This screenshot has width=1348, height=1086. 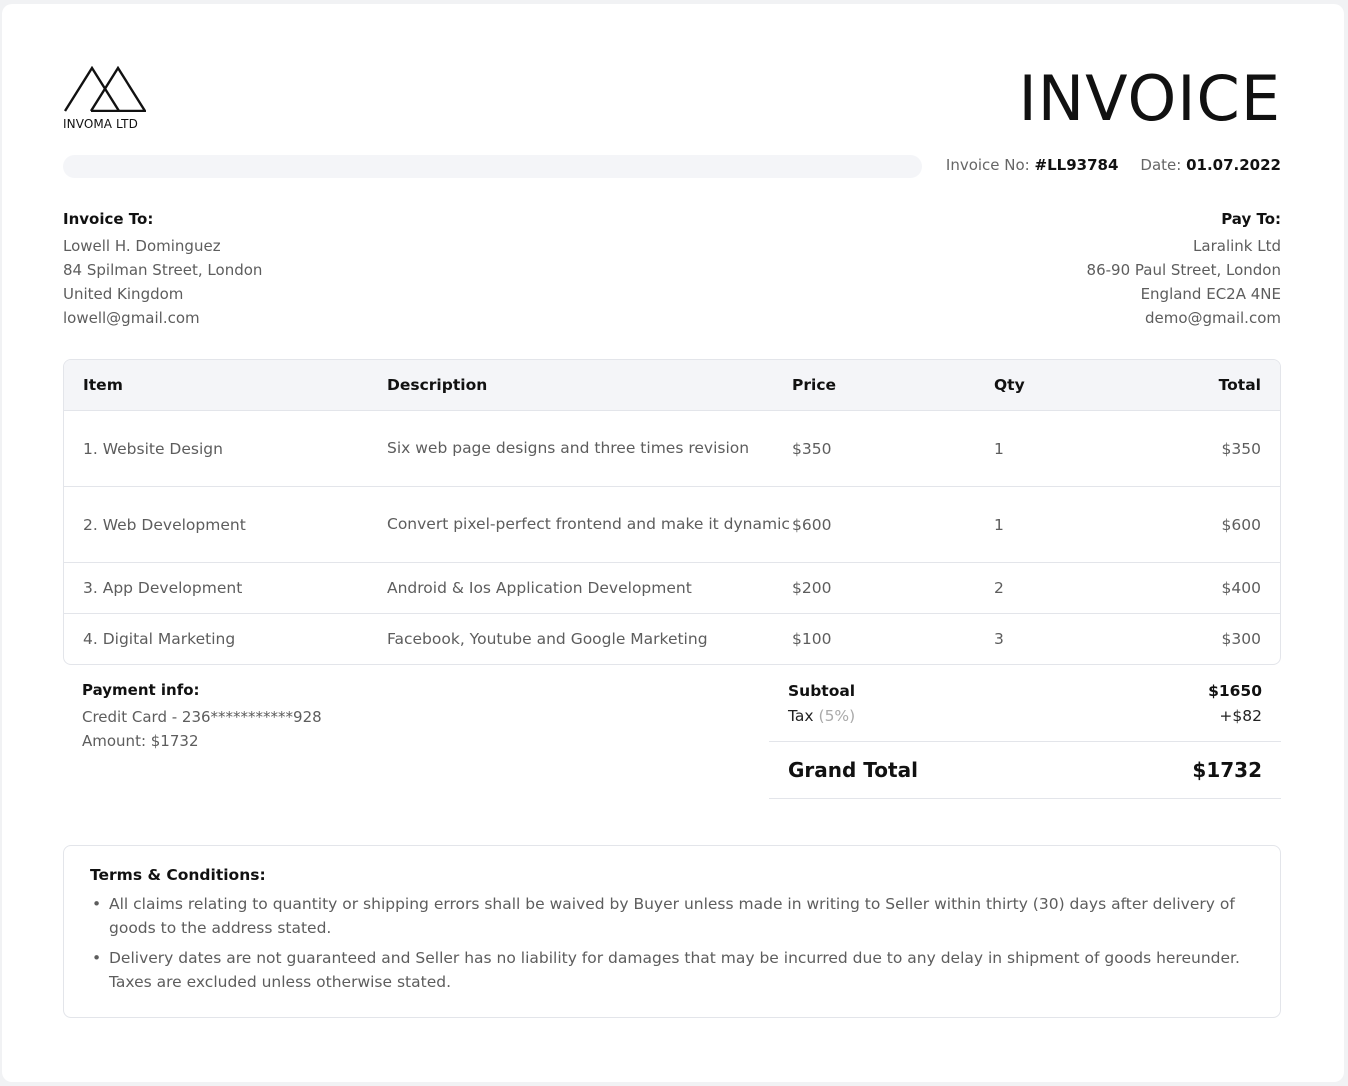 I want to click on invoice-meta: Invoice No: #LL93784 Date: 01.07.2022, so click(x=1113, y=165).